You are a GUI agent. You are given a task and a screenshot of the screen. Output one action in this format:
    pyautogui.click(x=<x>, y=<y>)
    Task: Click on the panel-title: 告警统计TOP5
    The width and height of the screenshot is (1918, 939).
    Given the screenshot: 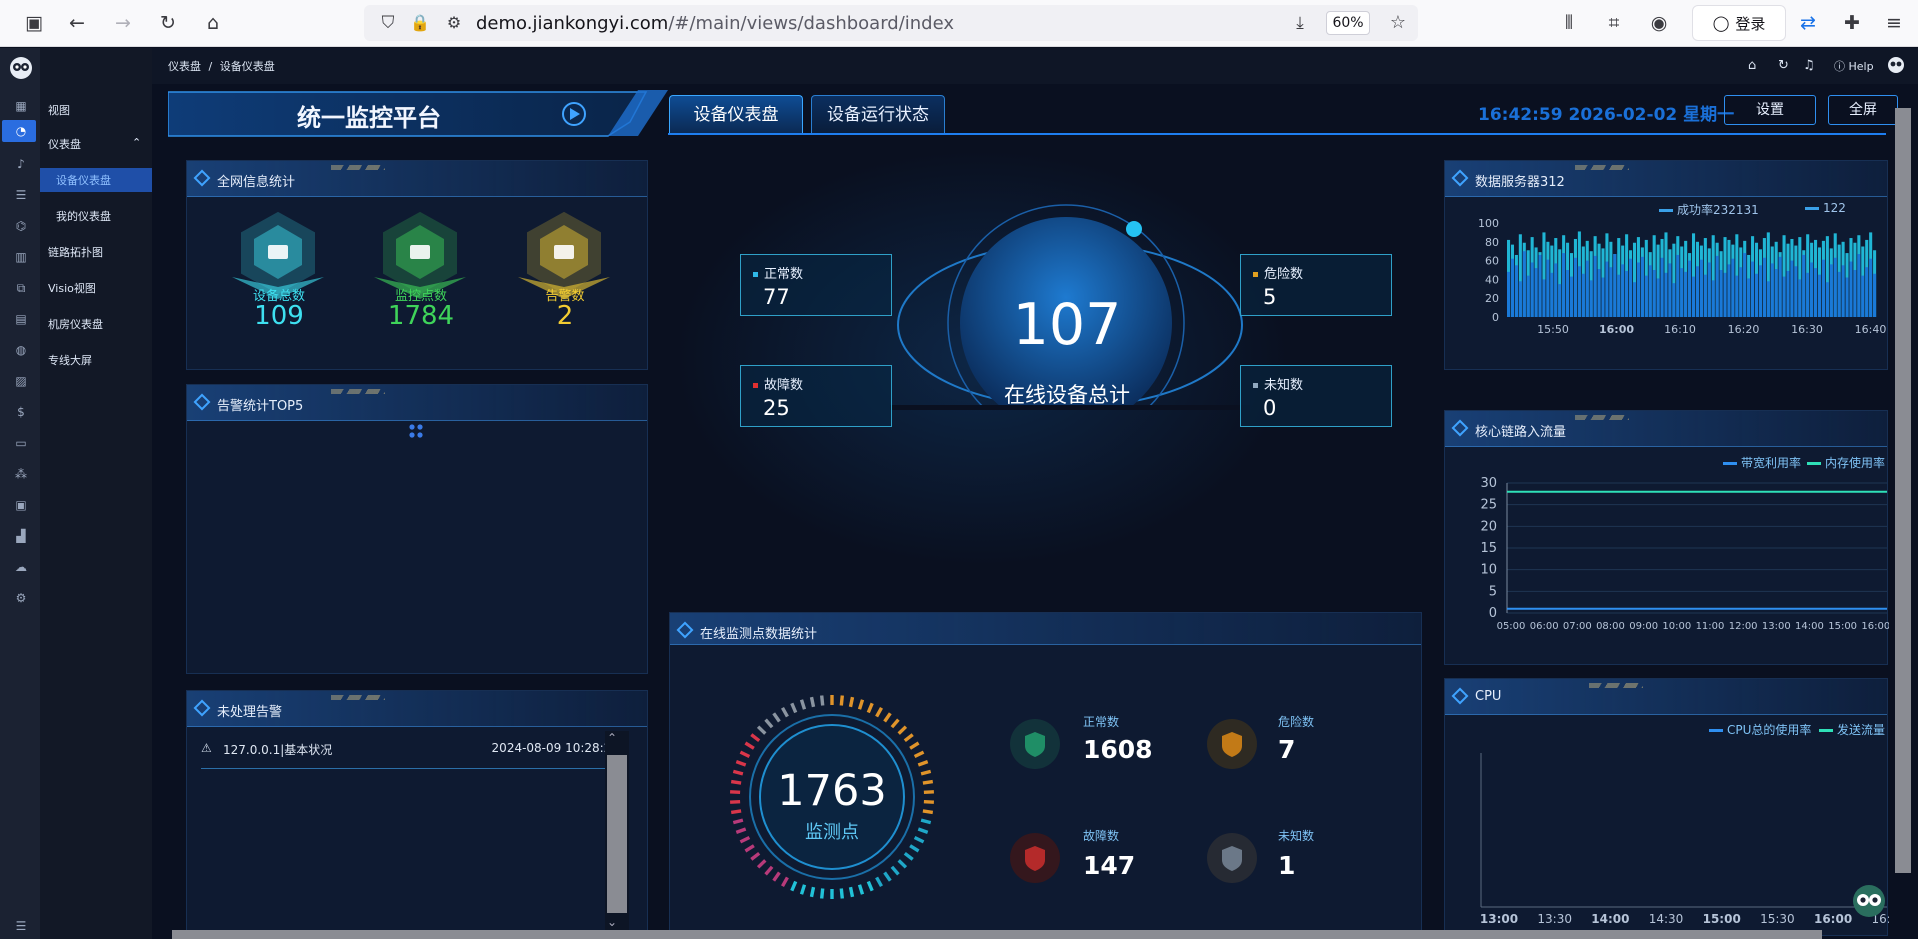 What is the action you would take?
    pyautogui.click(x=260, y=406)
    